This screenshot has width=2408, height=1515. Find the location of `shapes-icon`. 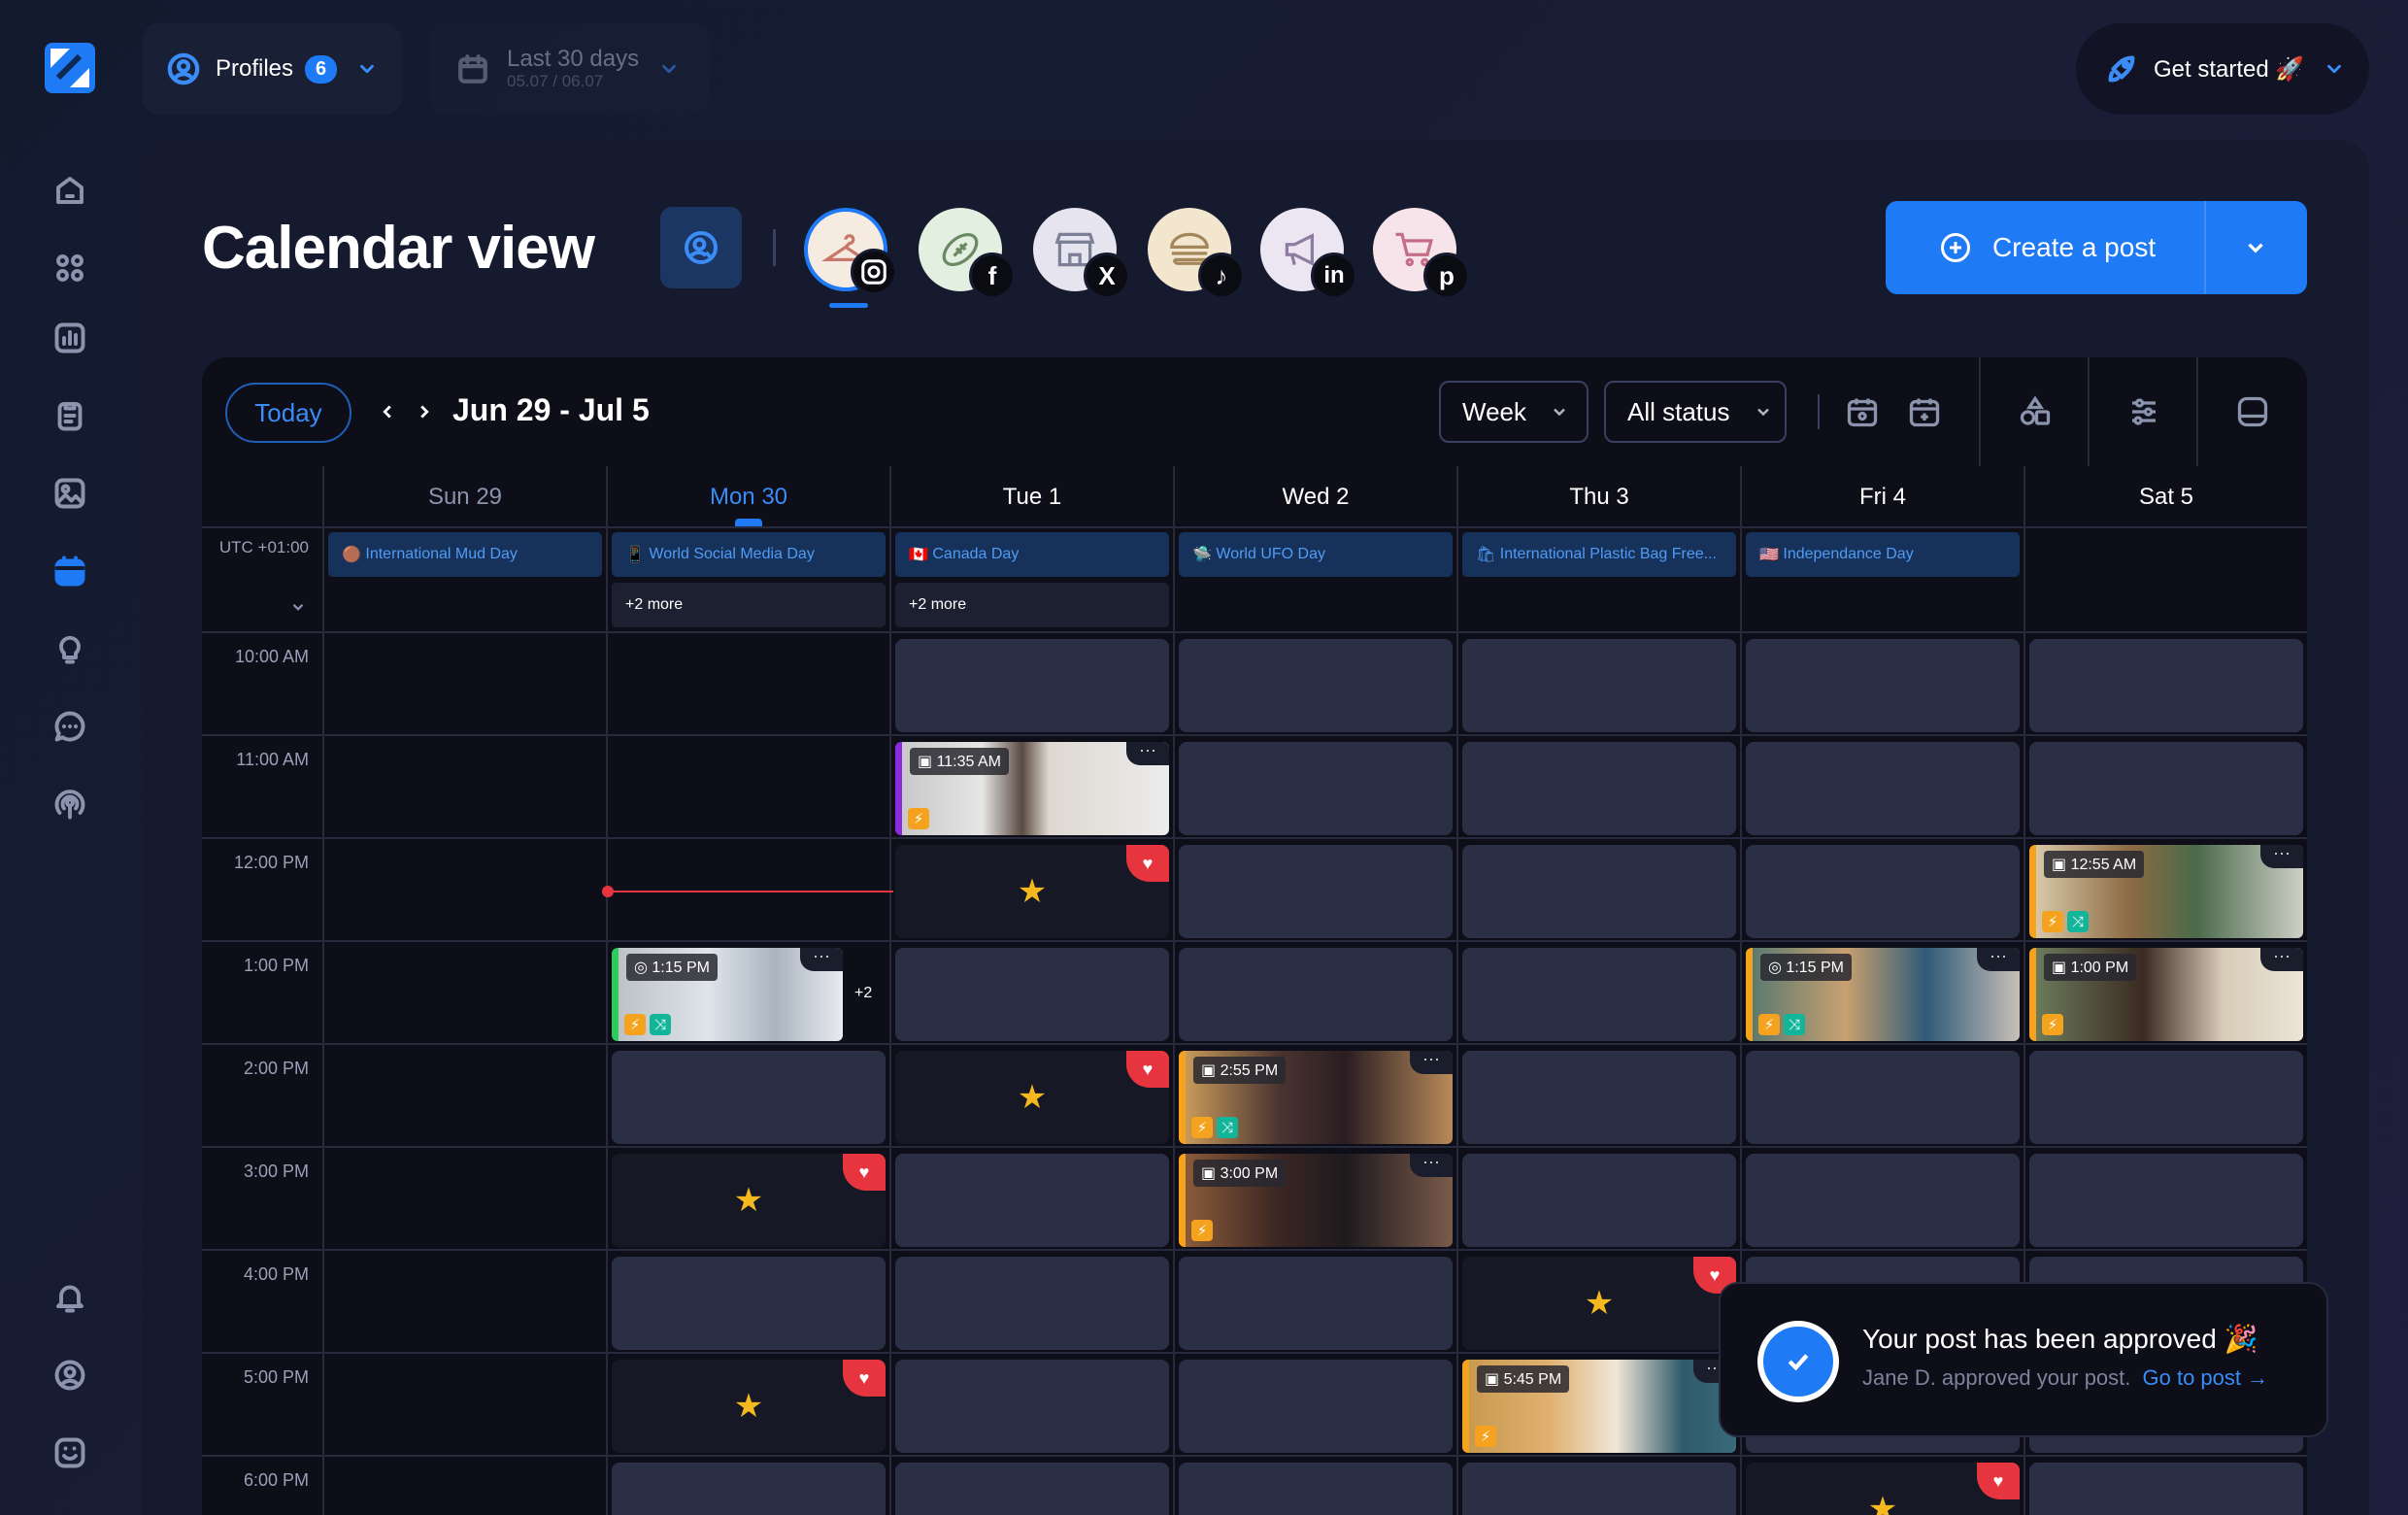

shapes-icon is located at coordinates (2035, 412).